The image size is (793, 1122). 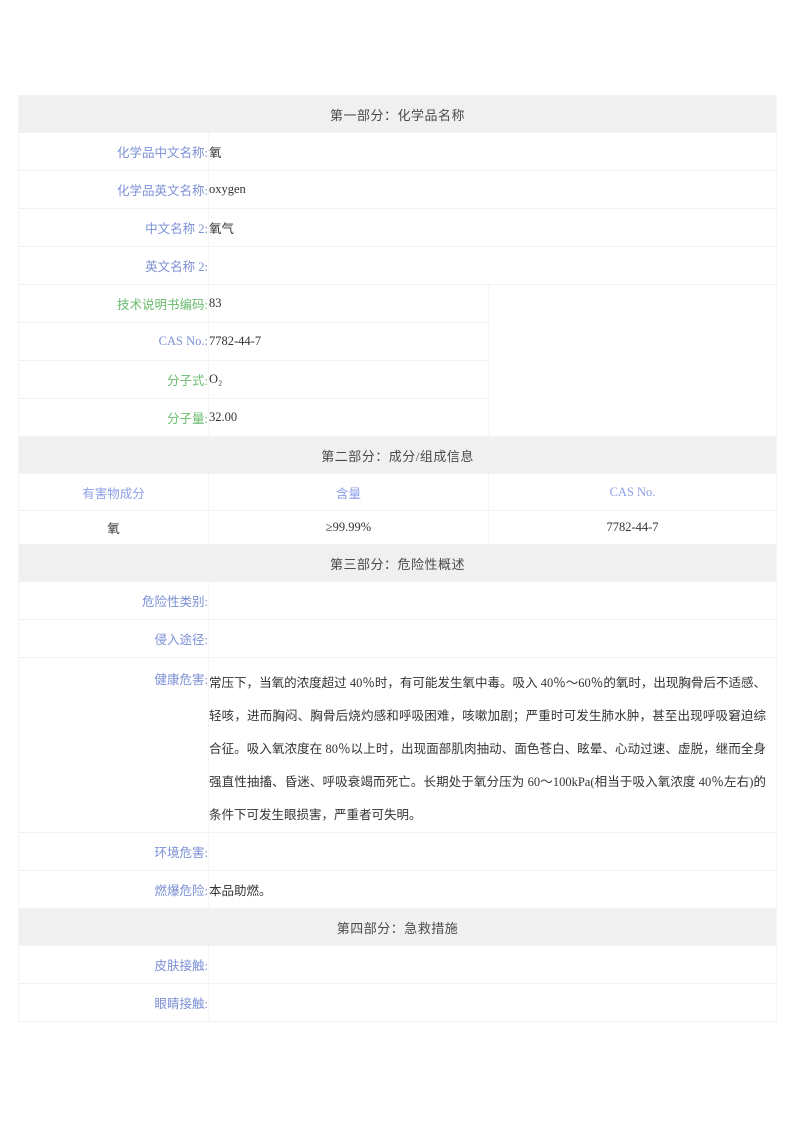 What do you see at coordinates (113, 600) in the screenshot?
I see `row-label-hazard-category: 危险性类别:` at bounding box center [113, 600].